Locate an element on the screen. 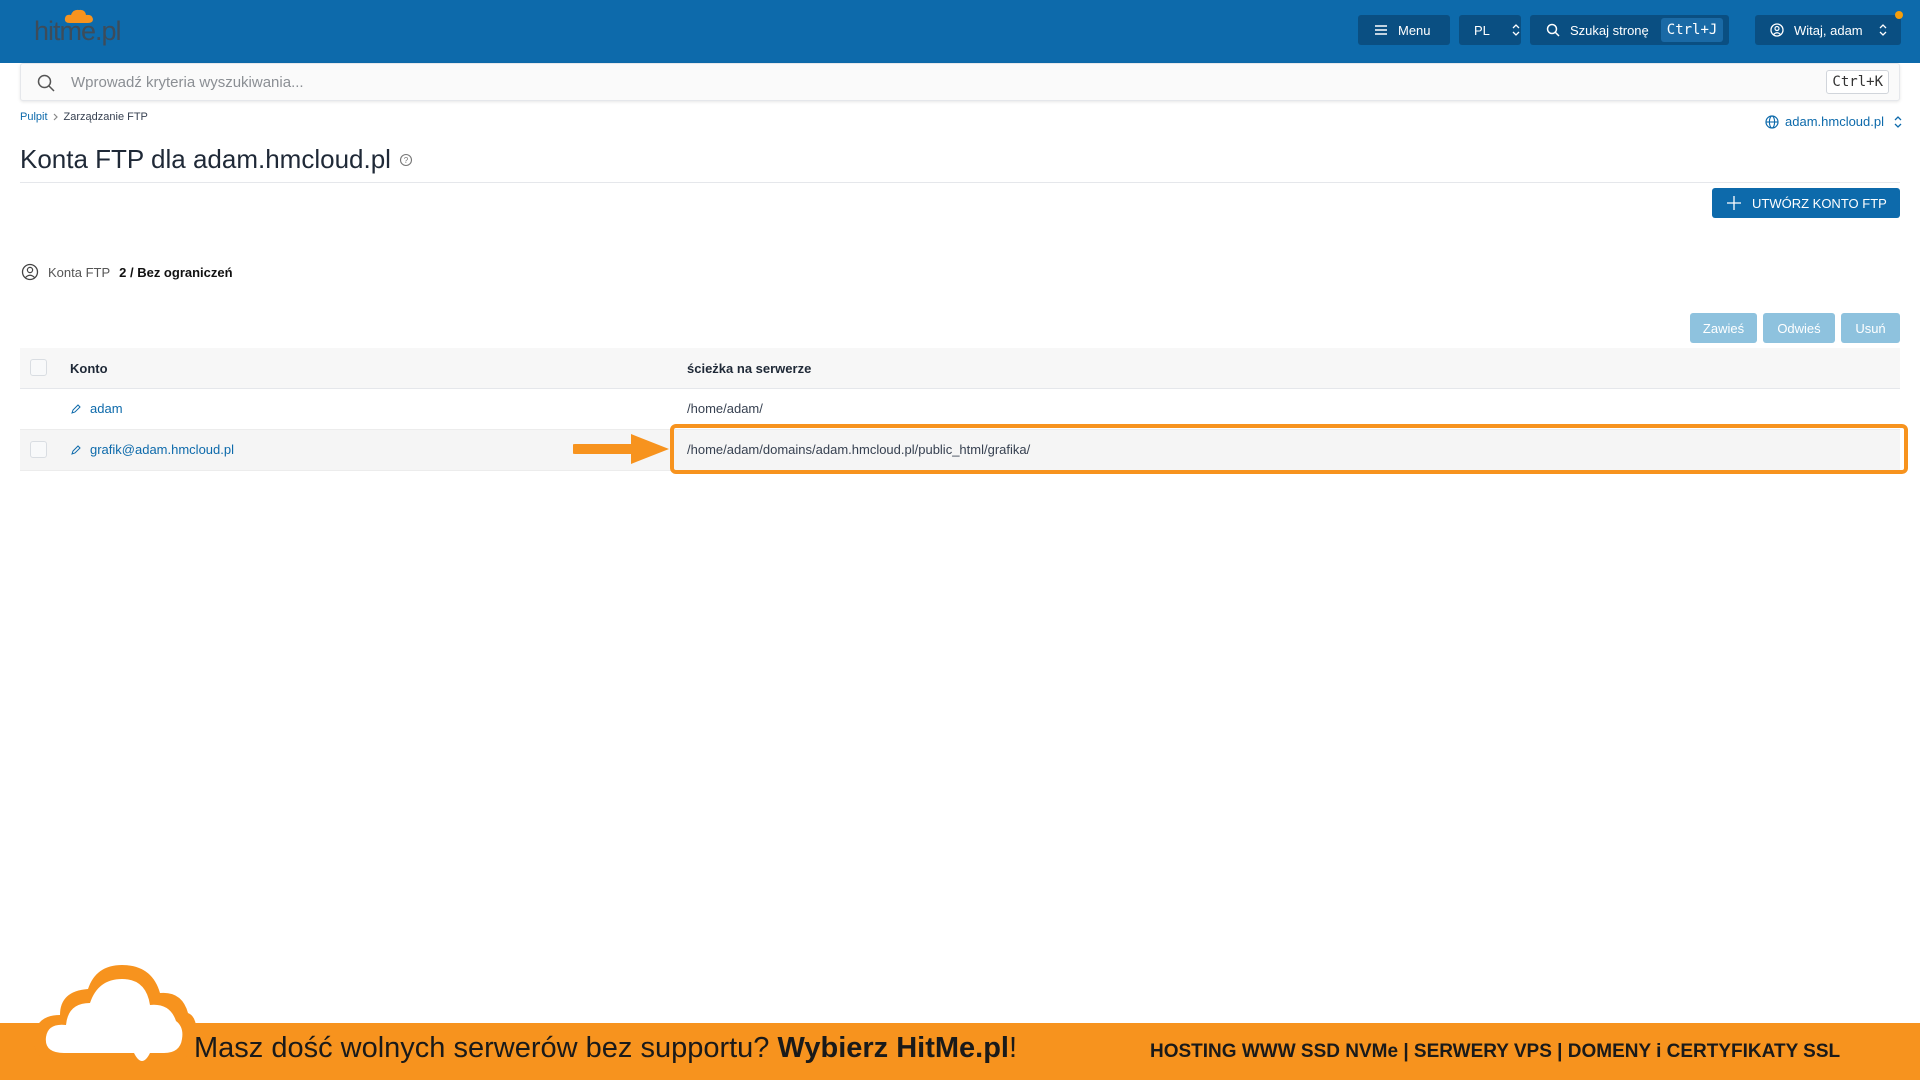 Image resolution: width=1920 pixels, height=1080 pixels. account-cell: grafik@adam.hmcloud.pl is located at coordinates (152, 449).